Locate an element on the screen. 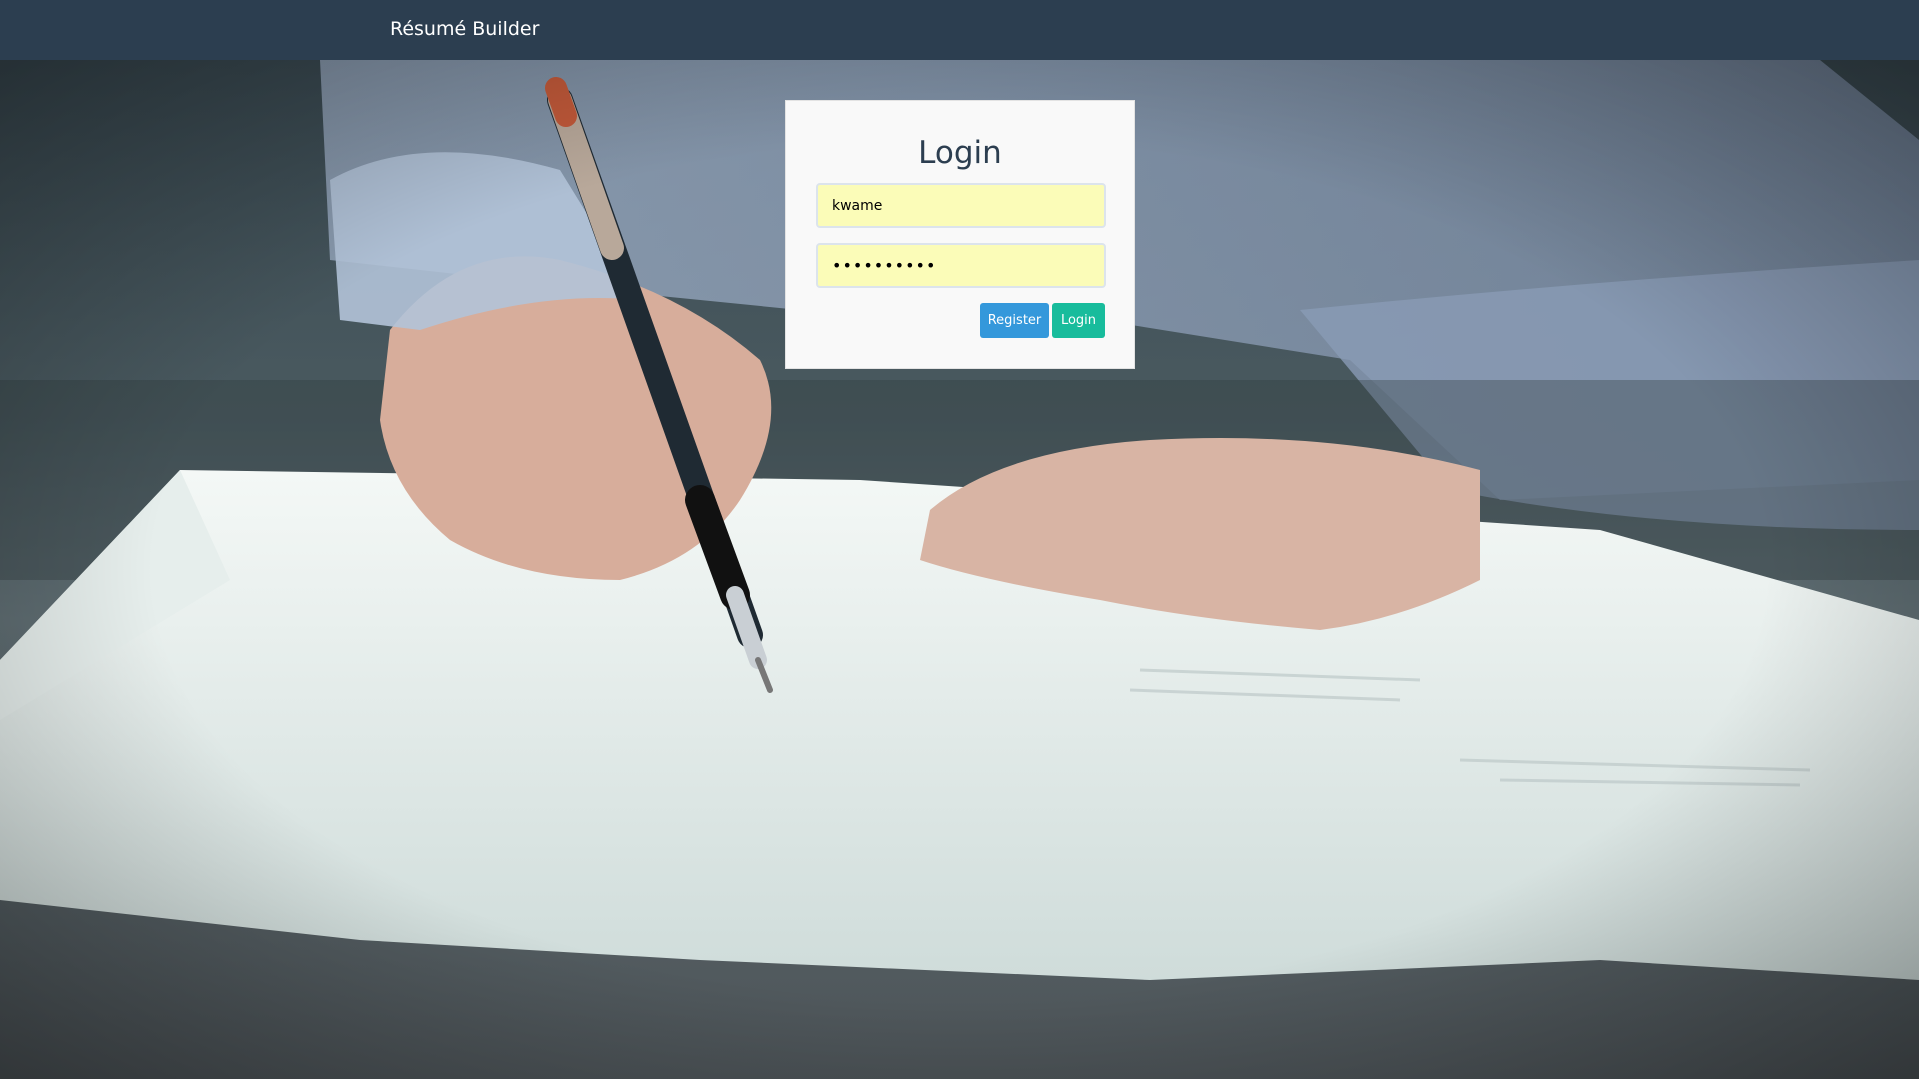  top-navbar: Résumé Builder is located at coordinates (959, 30).